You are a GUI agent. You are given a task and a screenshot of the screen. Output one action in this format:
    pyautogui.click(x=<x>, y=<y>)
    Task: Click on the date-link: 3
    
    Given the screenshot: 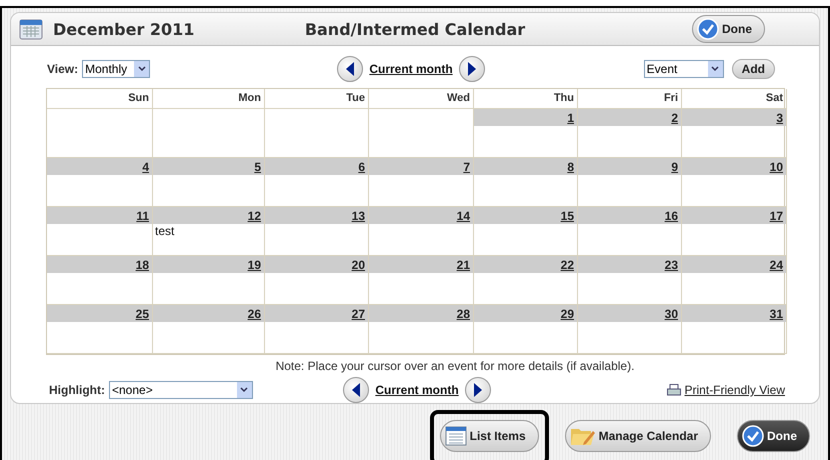 What is the action you would take?
    pyautogui.click(x=779, y=117)
    